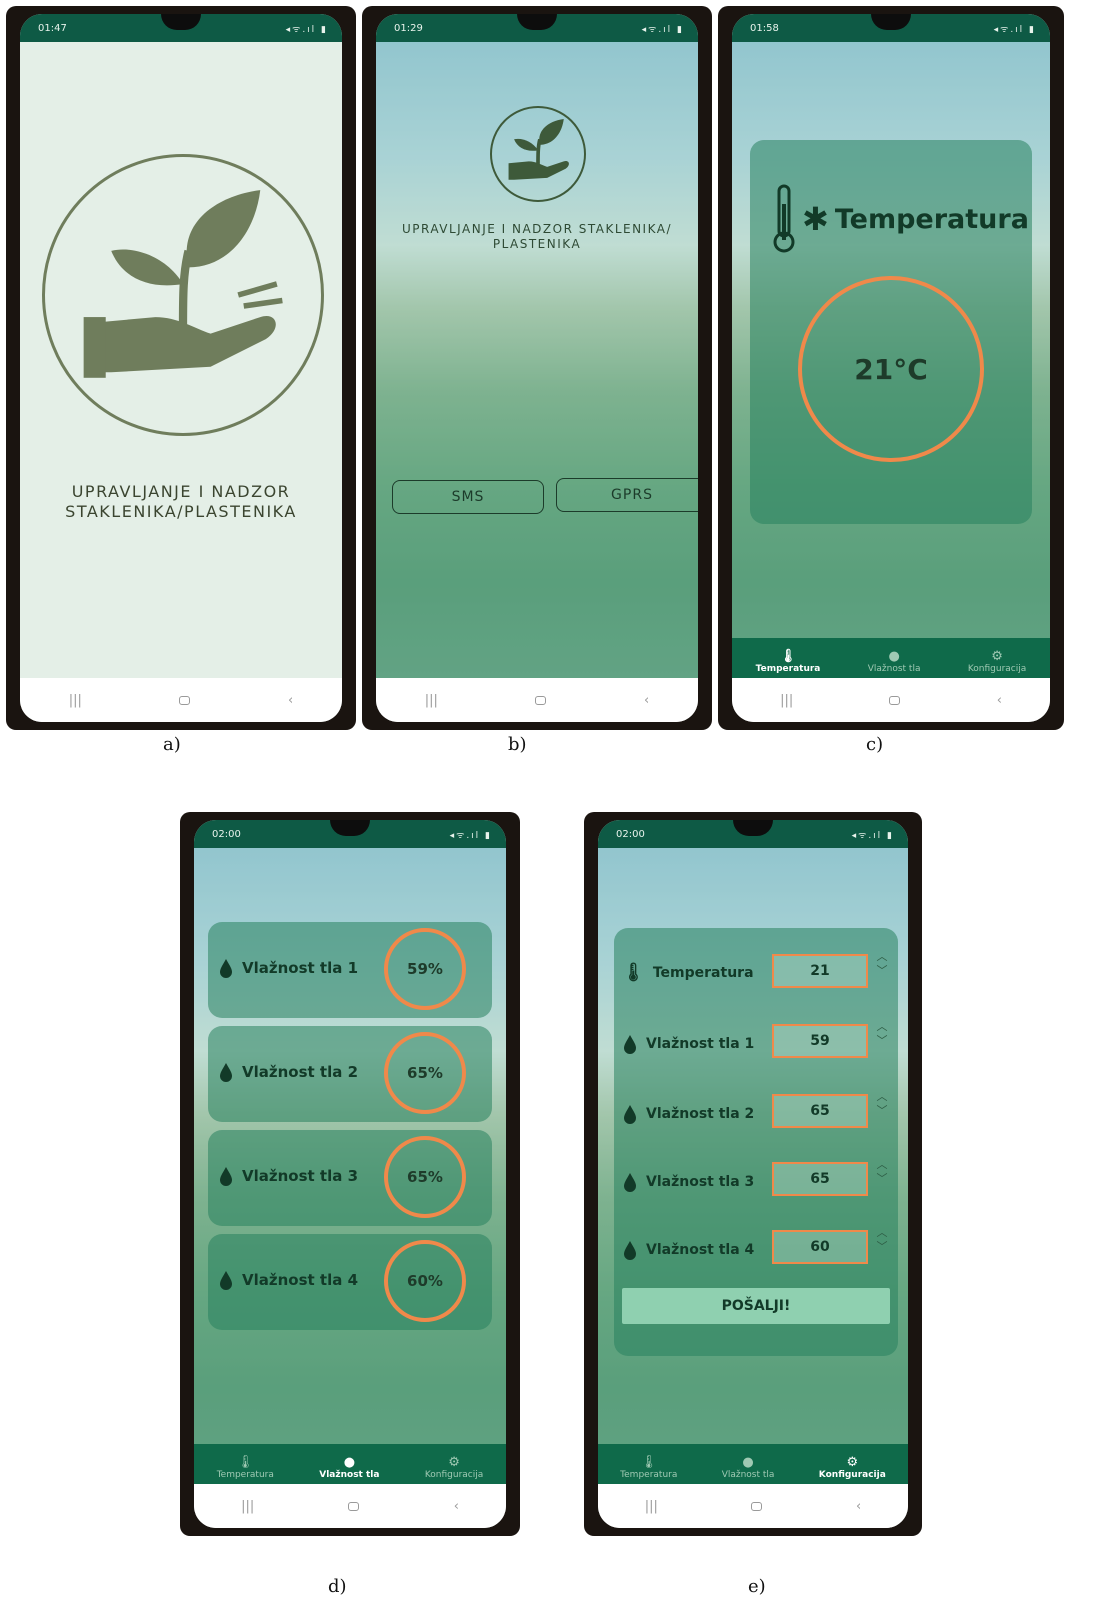 This screenshot has height=1608, width=1096. Describe the element at coordinates (815, 219) in the screenshot. I see `snowflake-icon: ✱` at that location.